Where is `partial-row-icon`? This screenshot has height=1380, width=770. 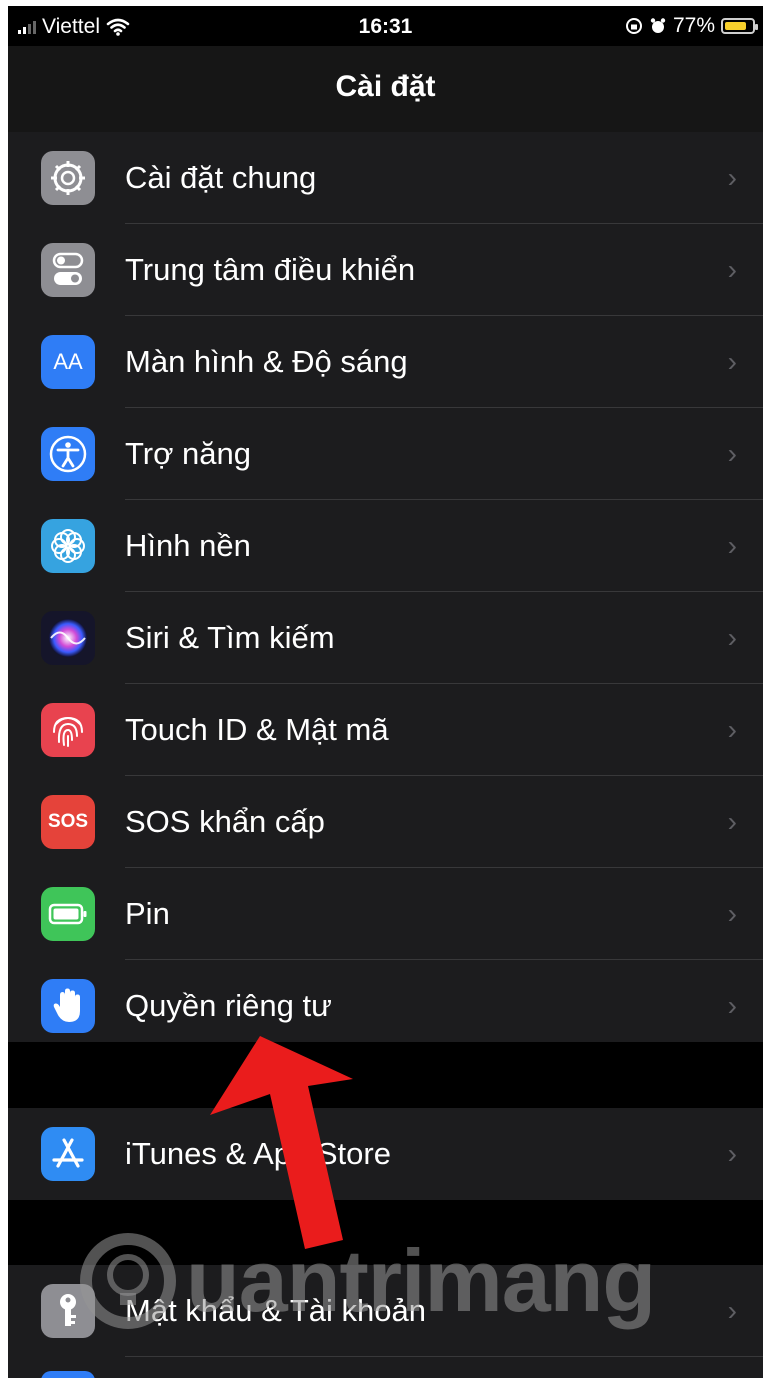 partial-row-icon is located at coordinates (68, 1374).